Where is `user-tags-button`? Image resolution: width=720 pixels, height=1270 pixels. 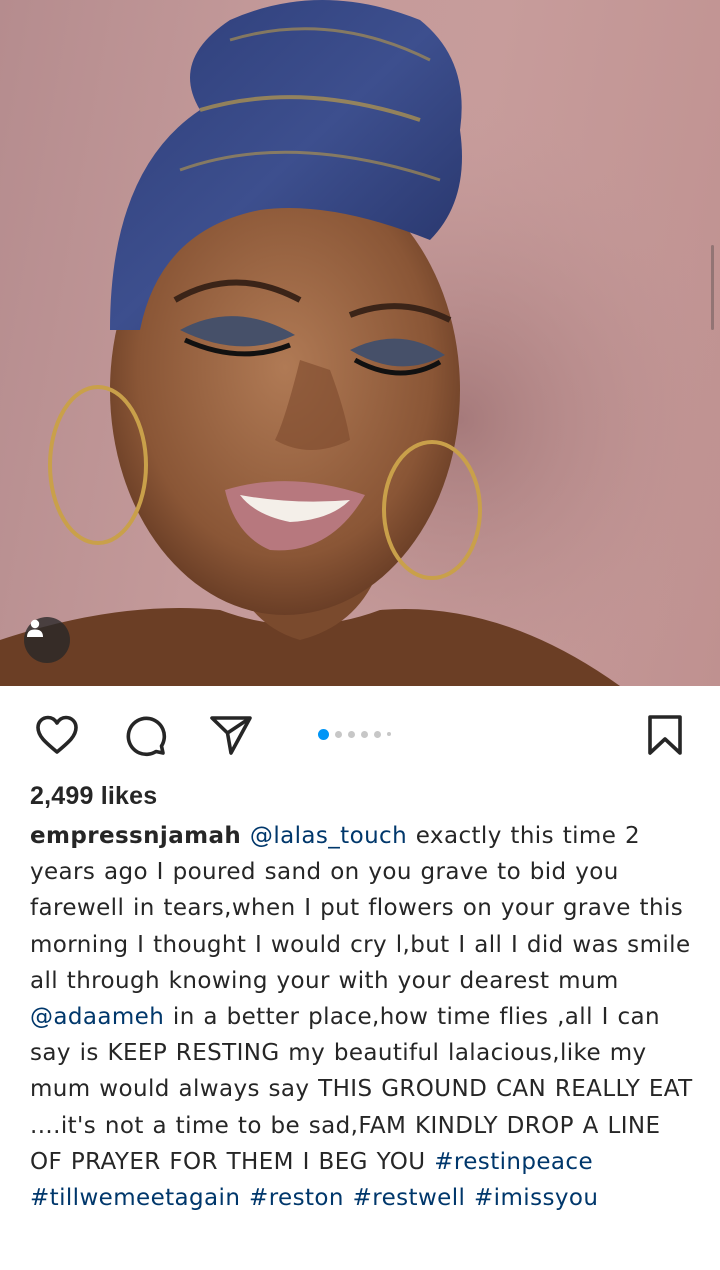 user-tags-button is located at coordinates (47, 640).